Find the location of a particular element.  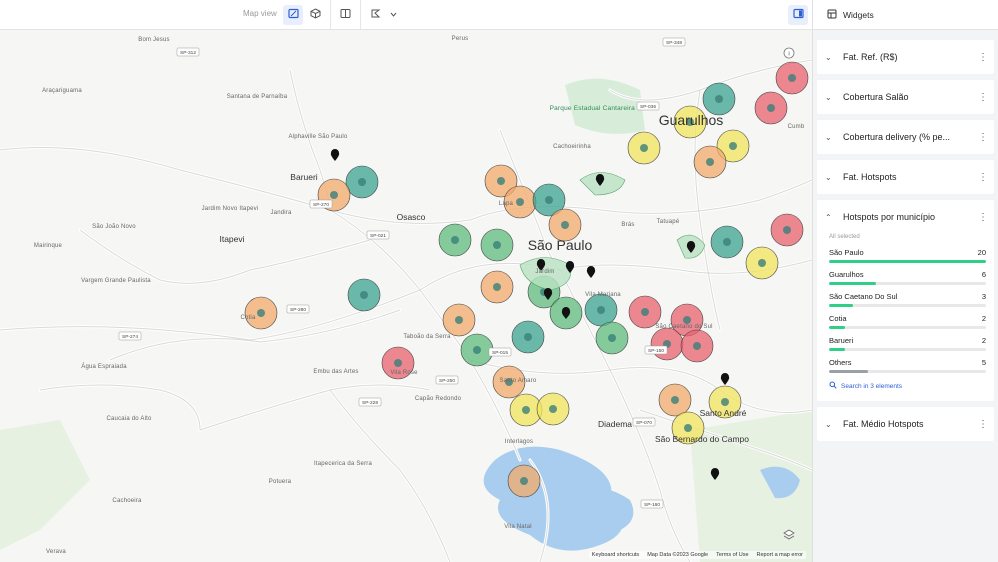

category-row: Barueri 2 is located at coordinates (907, 343).